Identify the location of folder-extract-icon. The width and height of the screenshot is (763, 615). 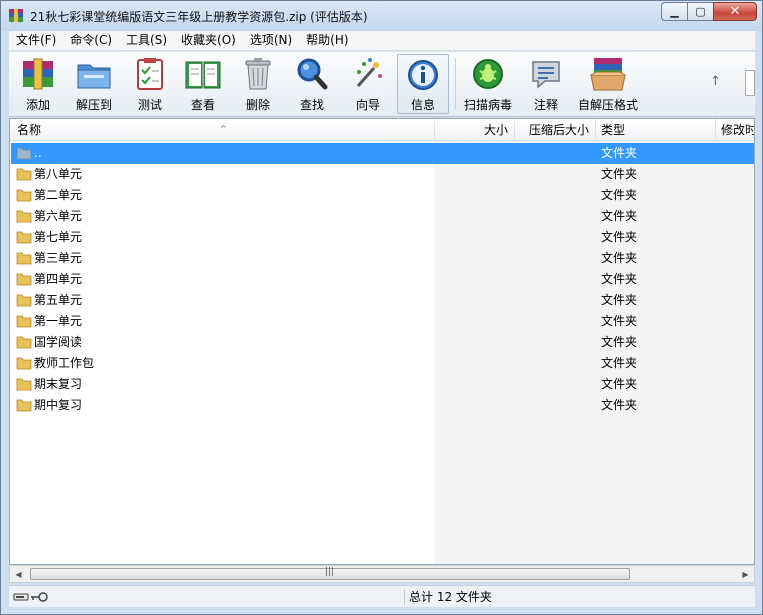
(94, 74).